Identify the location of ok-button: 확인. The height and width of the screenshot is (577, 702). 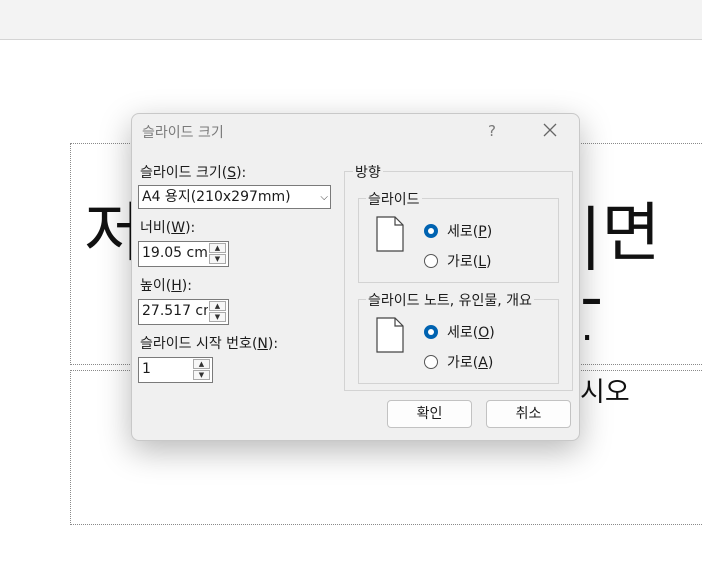
(429, 414).